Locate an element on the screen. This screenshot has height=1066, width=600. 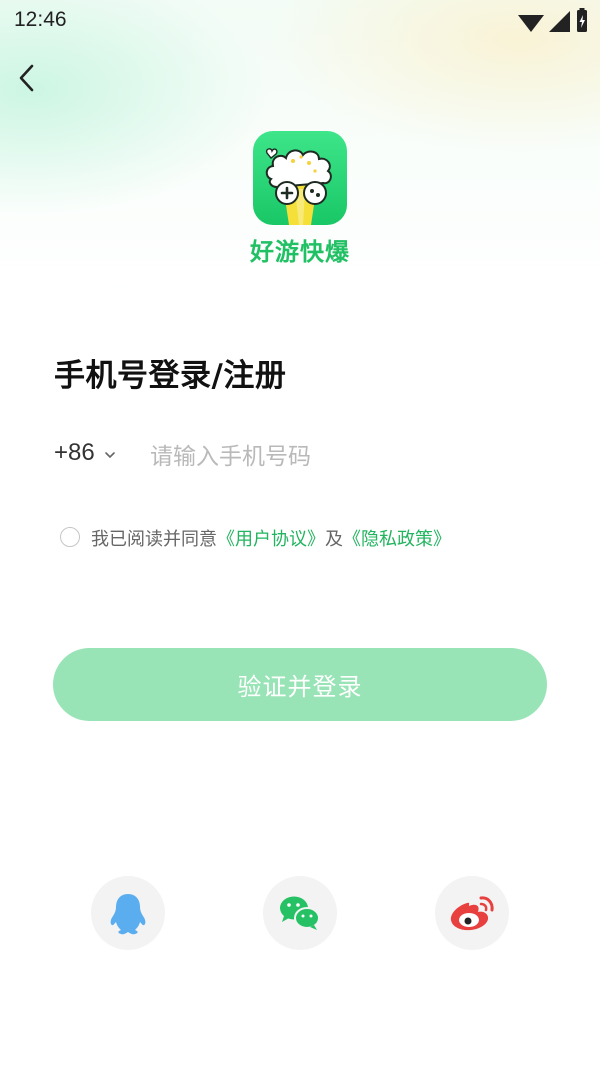
weibo-login-button is located at coordinates (472, 913).